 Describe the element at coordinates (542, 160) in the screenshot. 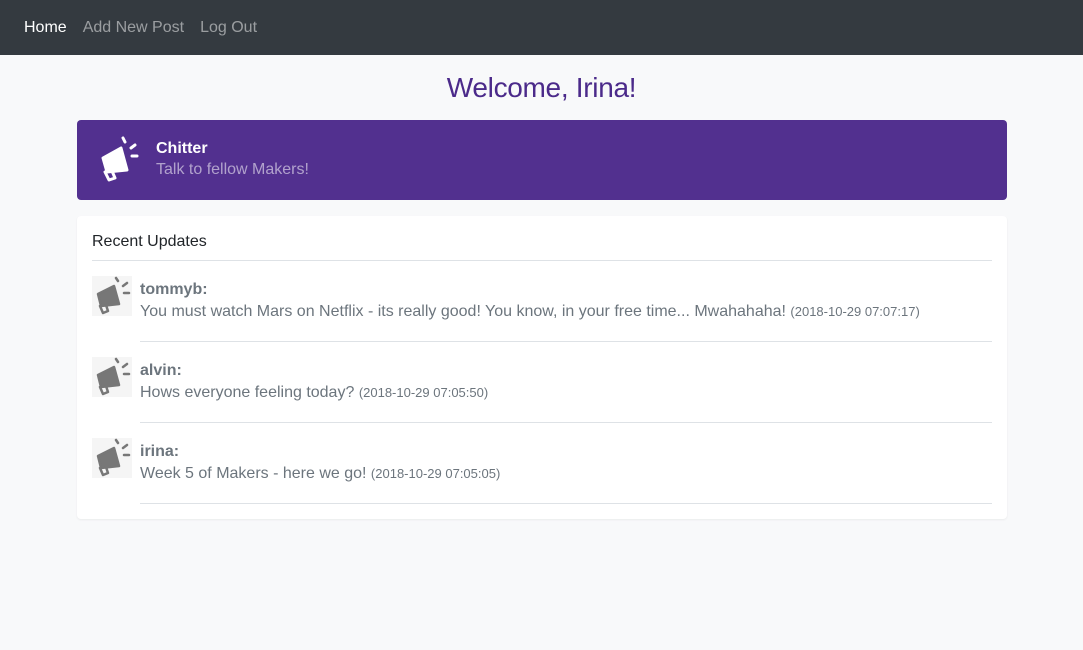

I see `chitter-banner: Chitter Talk to fellow Makers!` at that location.